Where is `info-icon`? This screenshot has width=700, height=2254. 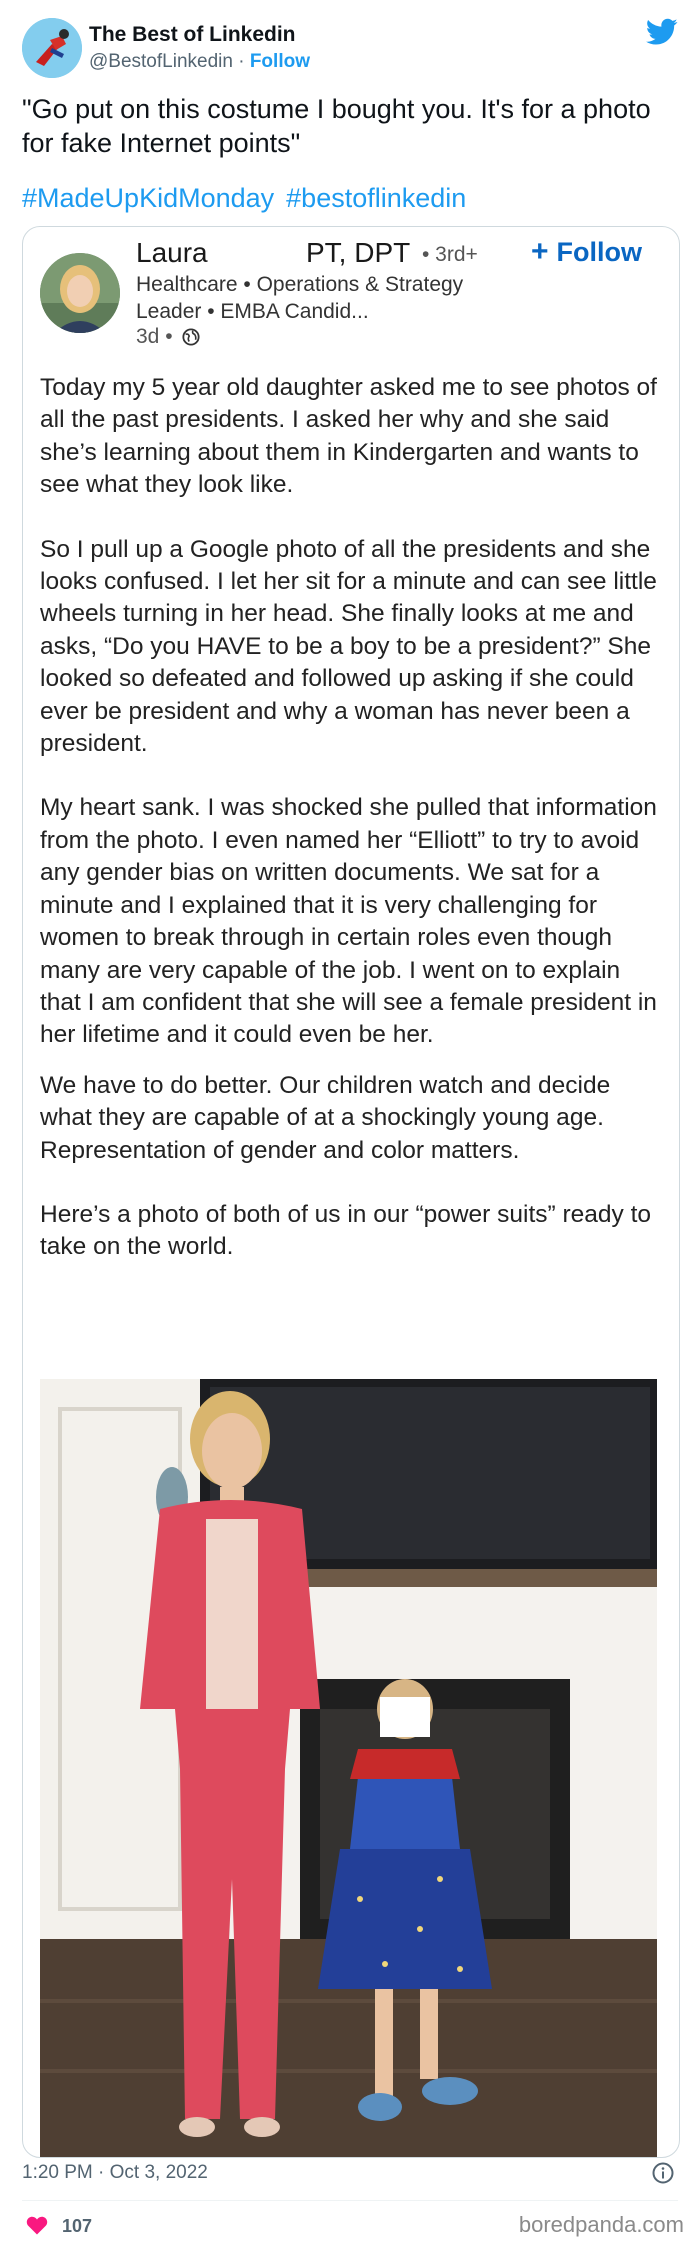
info-icon is located at coordinates (663, 2173).